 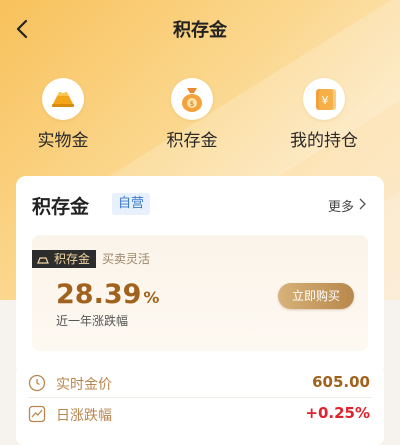 I want to click on row-divider, so click(x=200, y=397).